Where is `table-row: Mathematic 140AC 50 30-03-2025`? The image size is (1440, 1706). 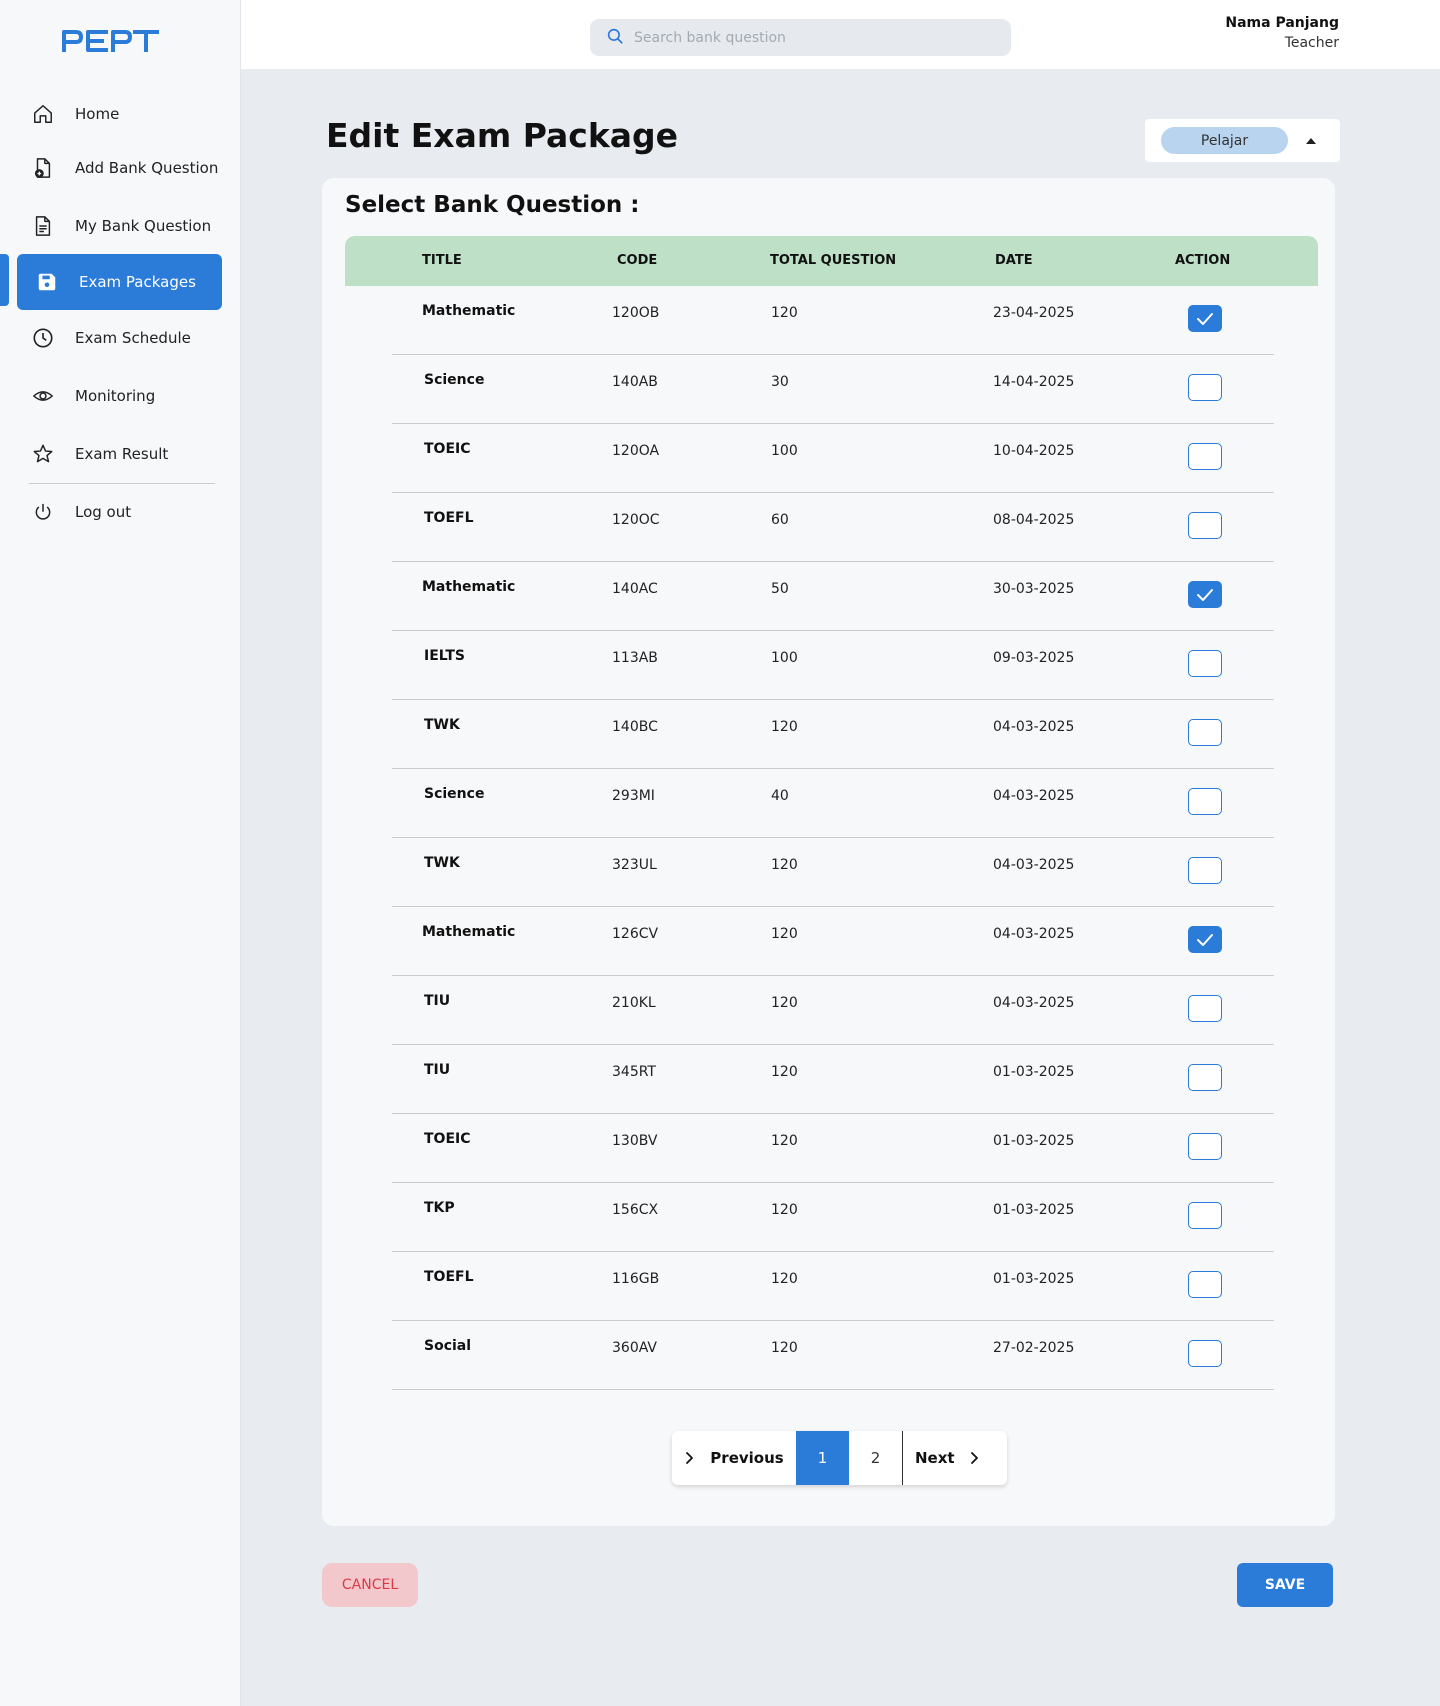
table-row: Mathematic 140AC 50 30-03-2025 is located at coordinates (828, 596).